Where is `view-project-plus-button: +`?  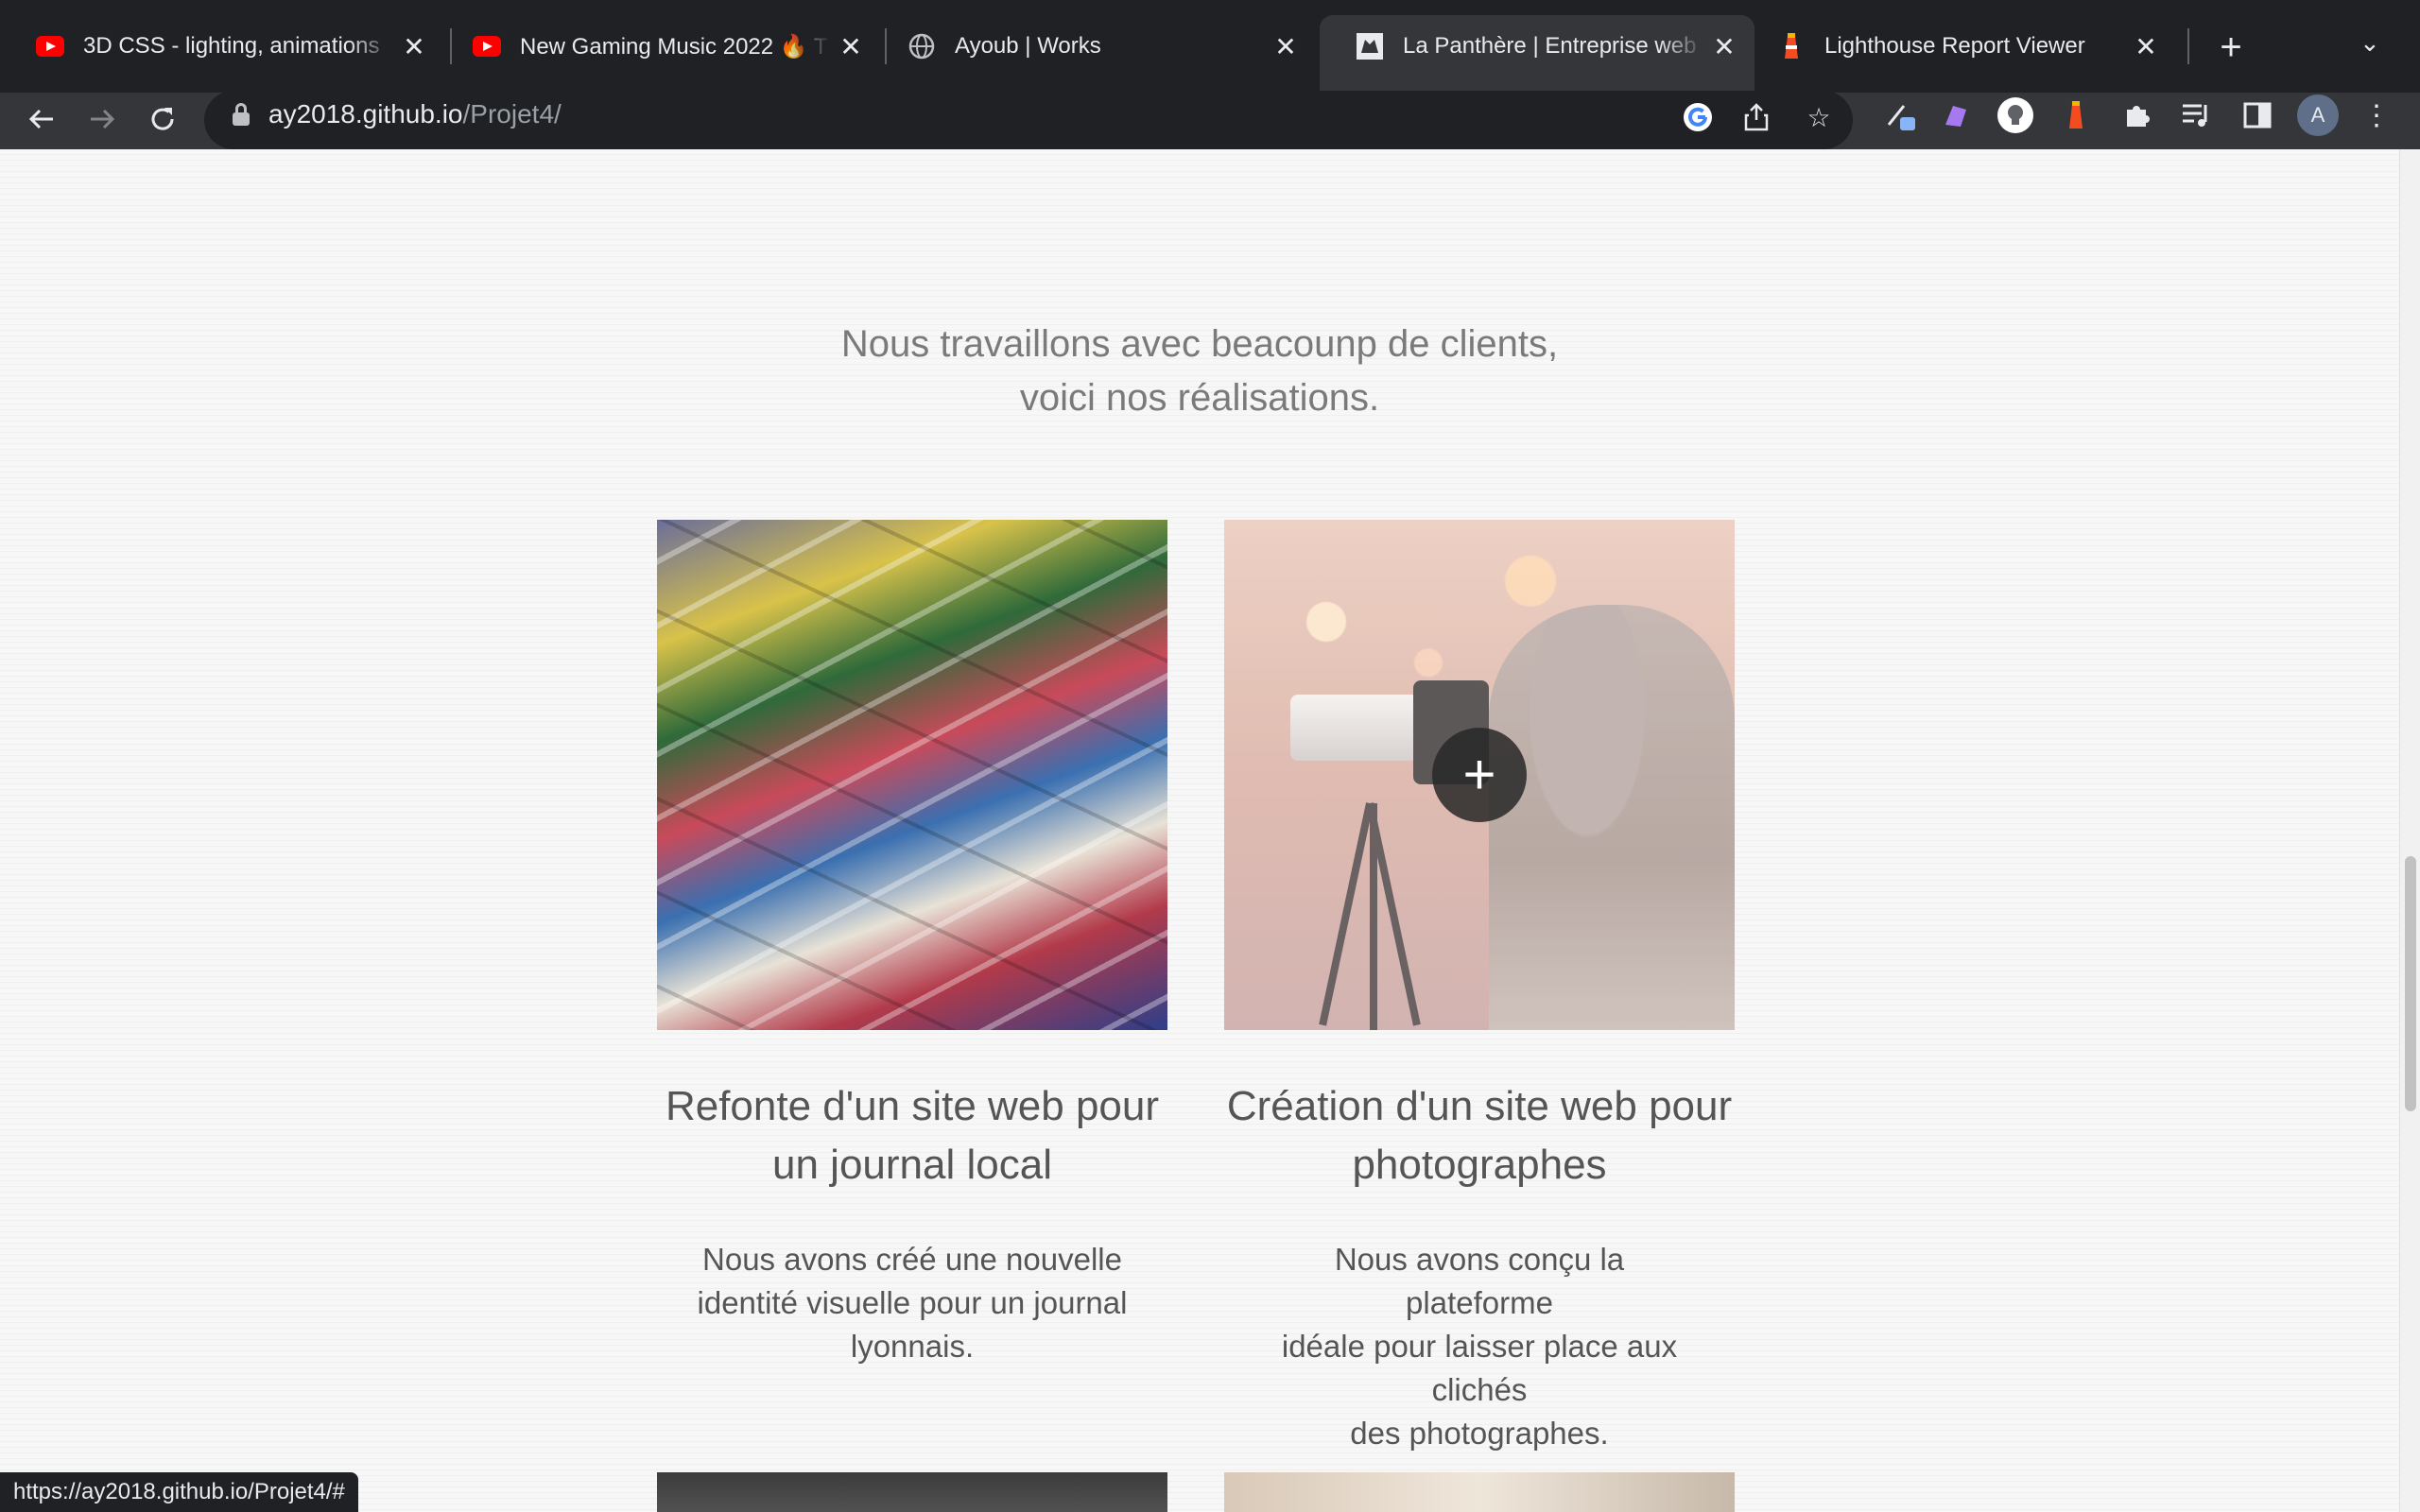 view-project-plus-button: + is located at coordinates (1480, 775).